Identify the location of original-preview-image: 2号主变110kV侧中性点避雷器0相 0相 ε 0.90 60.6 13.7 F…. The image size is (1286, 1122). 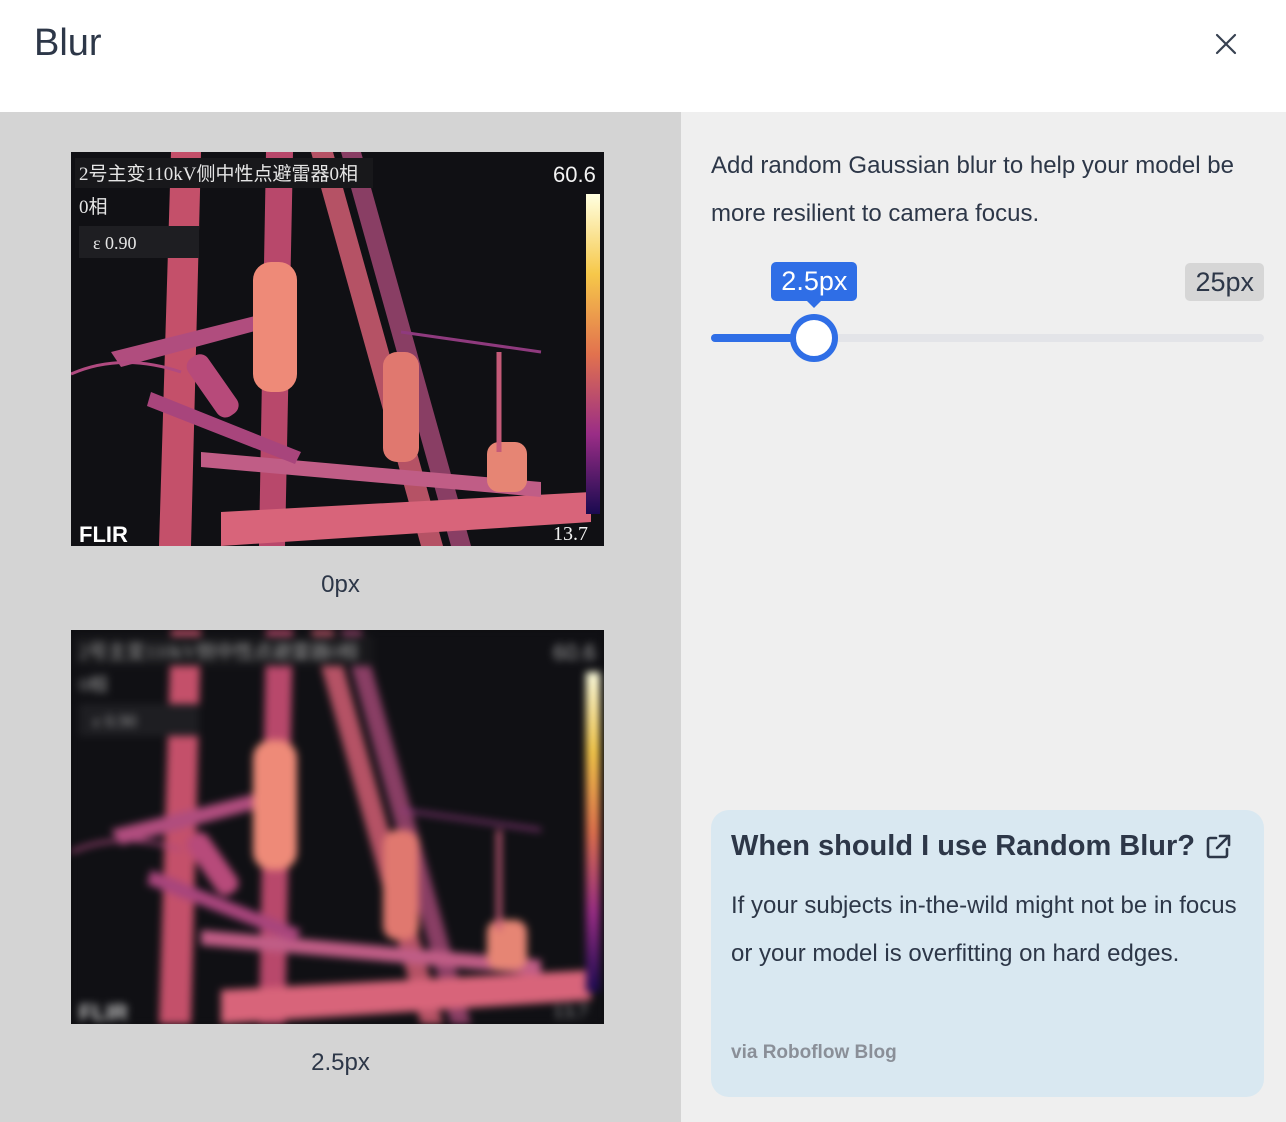
(337, 349).